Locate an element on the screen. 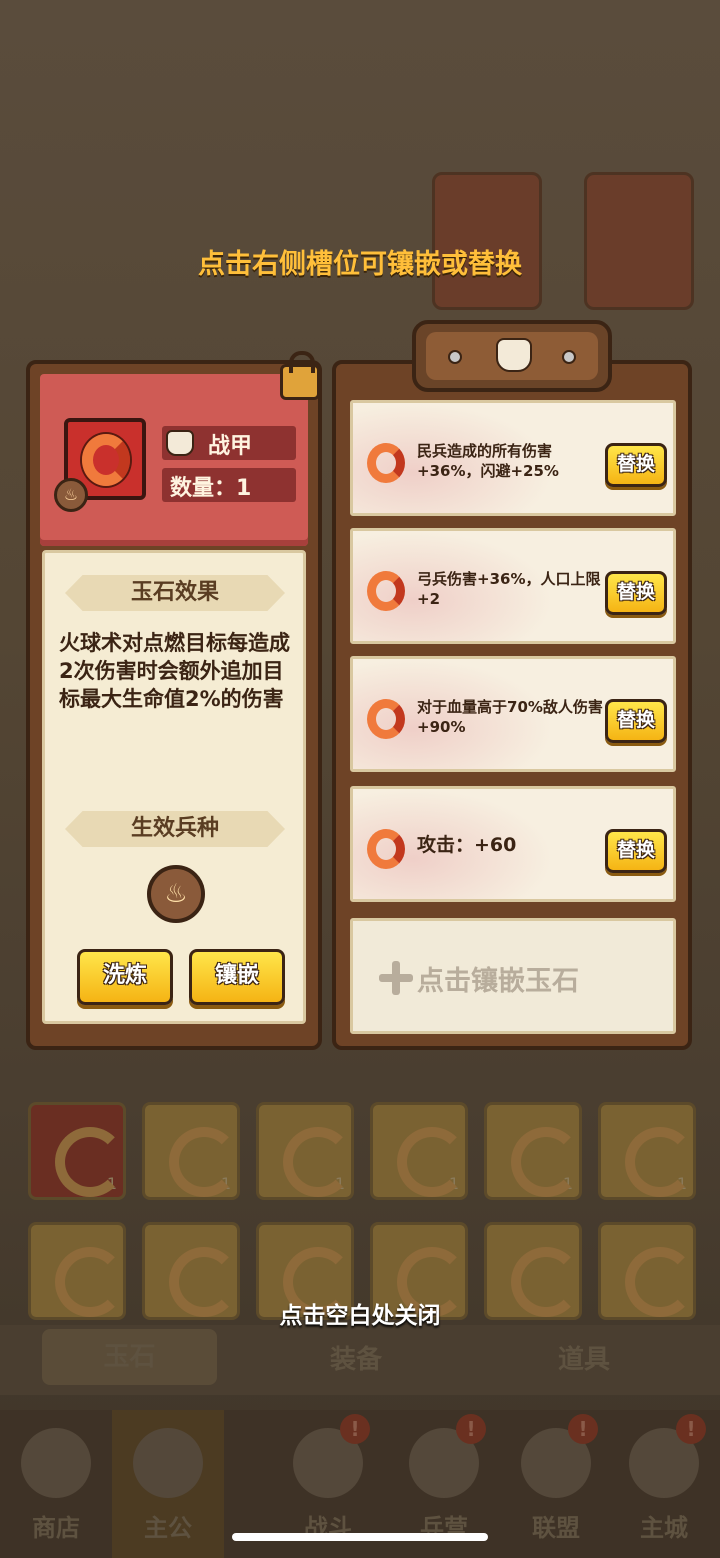  nav-lord: 主公 is located at coordinates (168, 1484).